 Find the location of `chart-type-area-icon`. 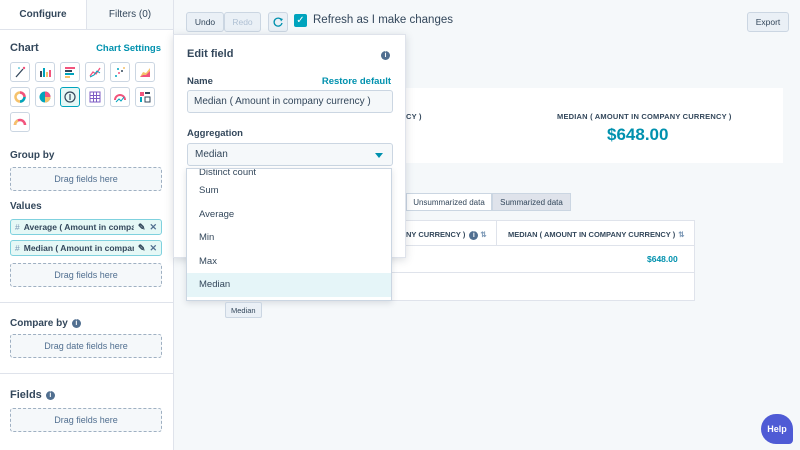

chart-type-area-icon is located at coordinates (145, 72).